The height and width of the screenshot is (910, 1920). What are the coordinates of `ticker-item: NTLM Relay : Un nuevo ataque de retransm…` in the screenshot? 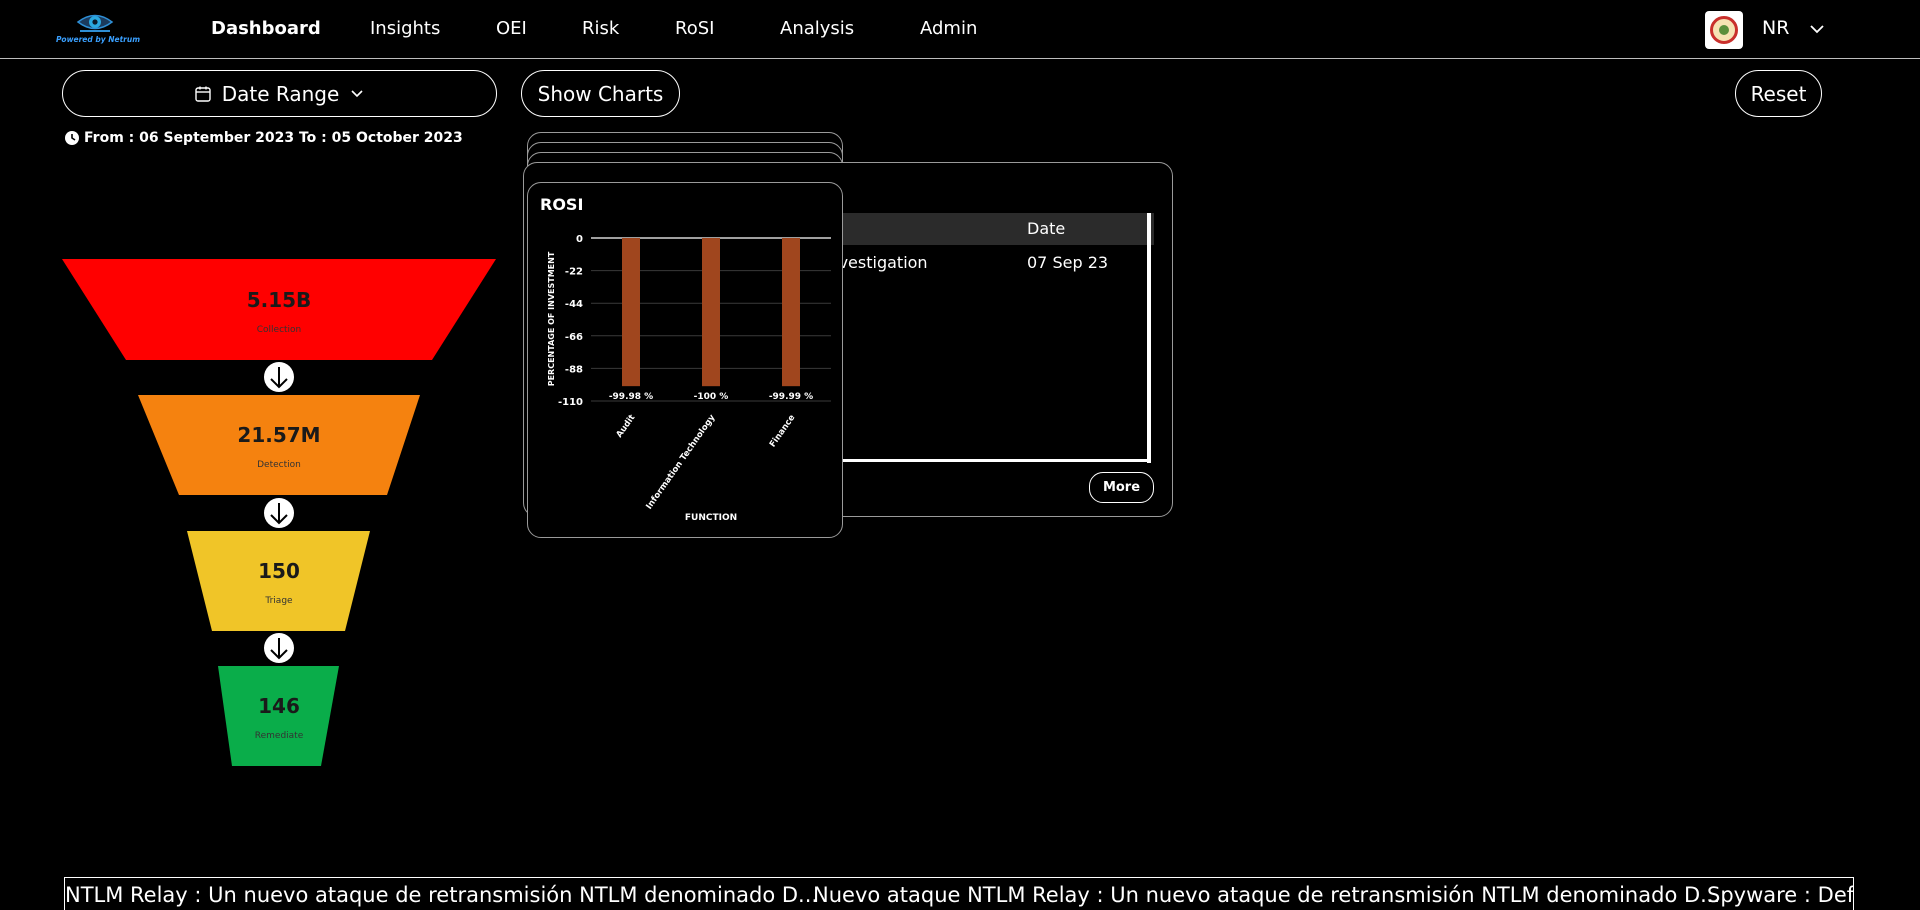 It's located at (441, 895).